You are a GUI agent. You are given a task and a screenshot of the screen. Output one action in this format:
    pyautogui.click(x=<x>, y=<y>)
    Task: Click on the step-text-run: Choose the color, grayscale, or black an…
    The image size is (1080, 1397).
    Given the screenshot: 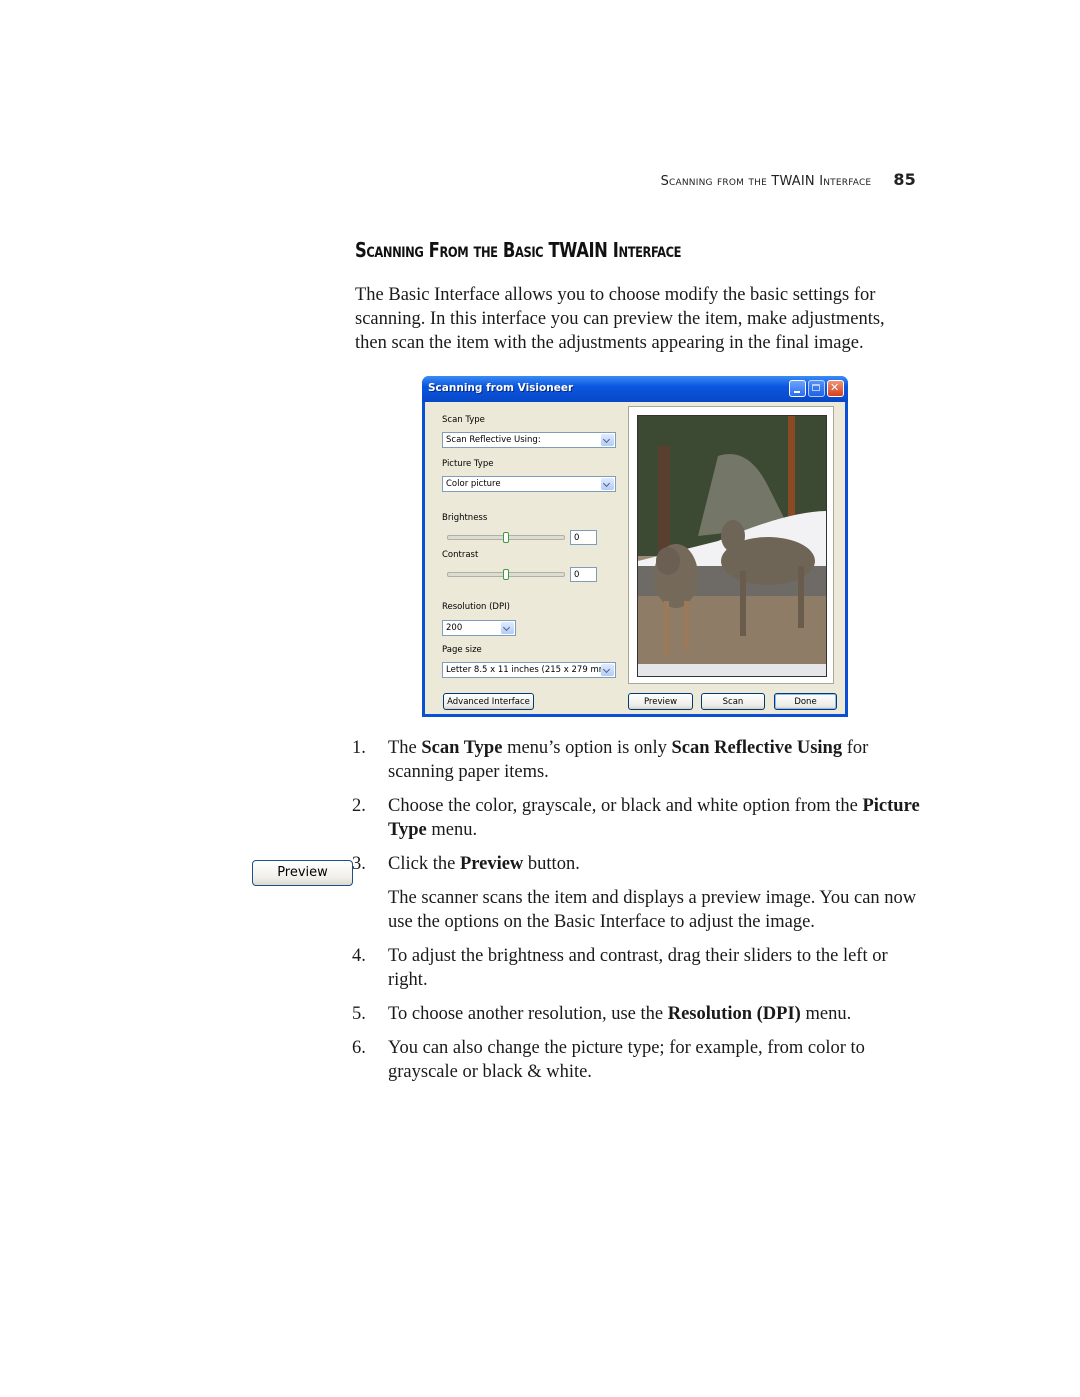 What is the action you would take?
    pyautogui.click(x=625, y=806)
    